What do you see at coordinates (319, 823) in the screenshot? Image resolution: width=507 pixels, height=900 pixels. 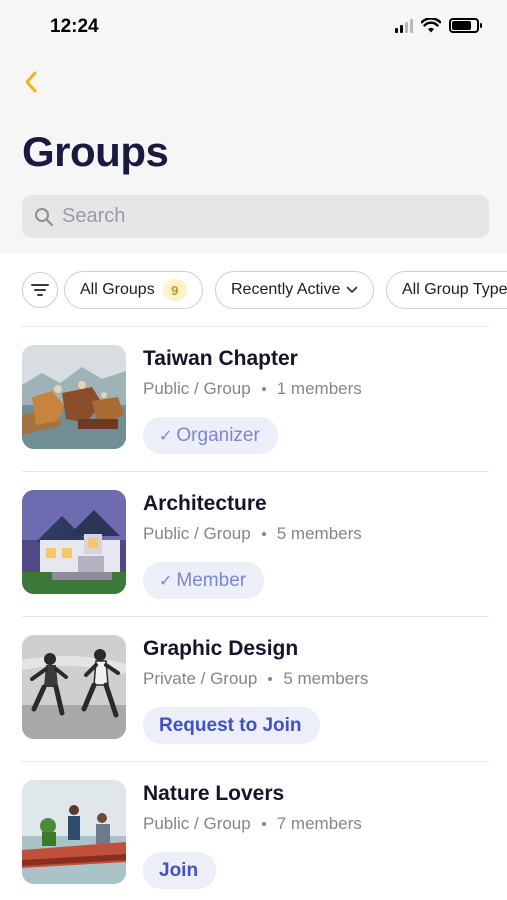 I see `group-member-count: 7 members` at bounding box center [319, 823].